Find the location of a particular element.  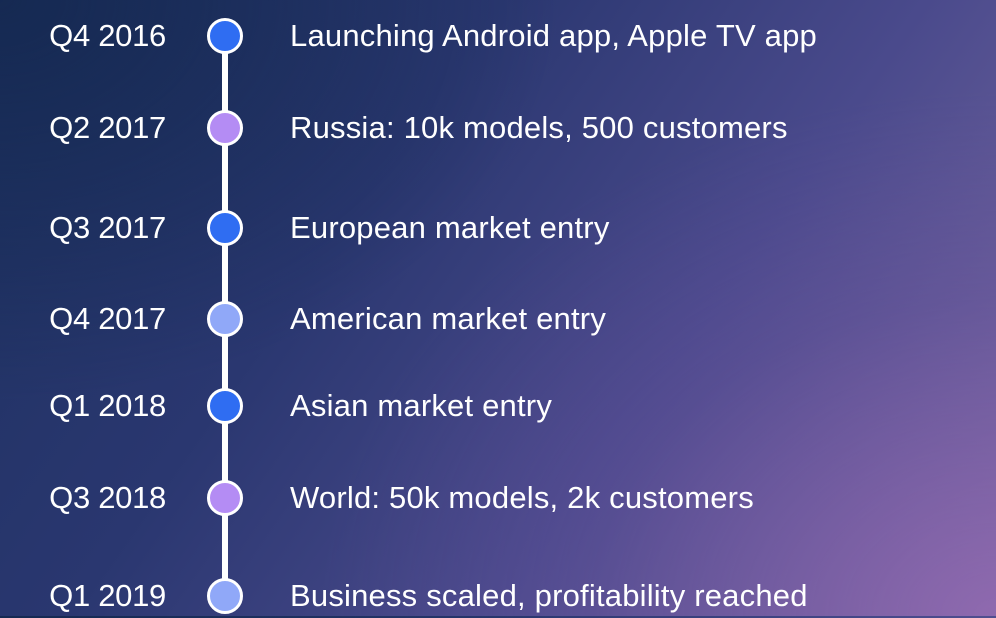

milestone-row: Q1 2018 Asian market entry is located at coordinates (498, 406).